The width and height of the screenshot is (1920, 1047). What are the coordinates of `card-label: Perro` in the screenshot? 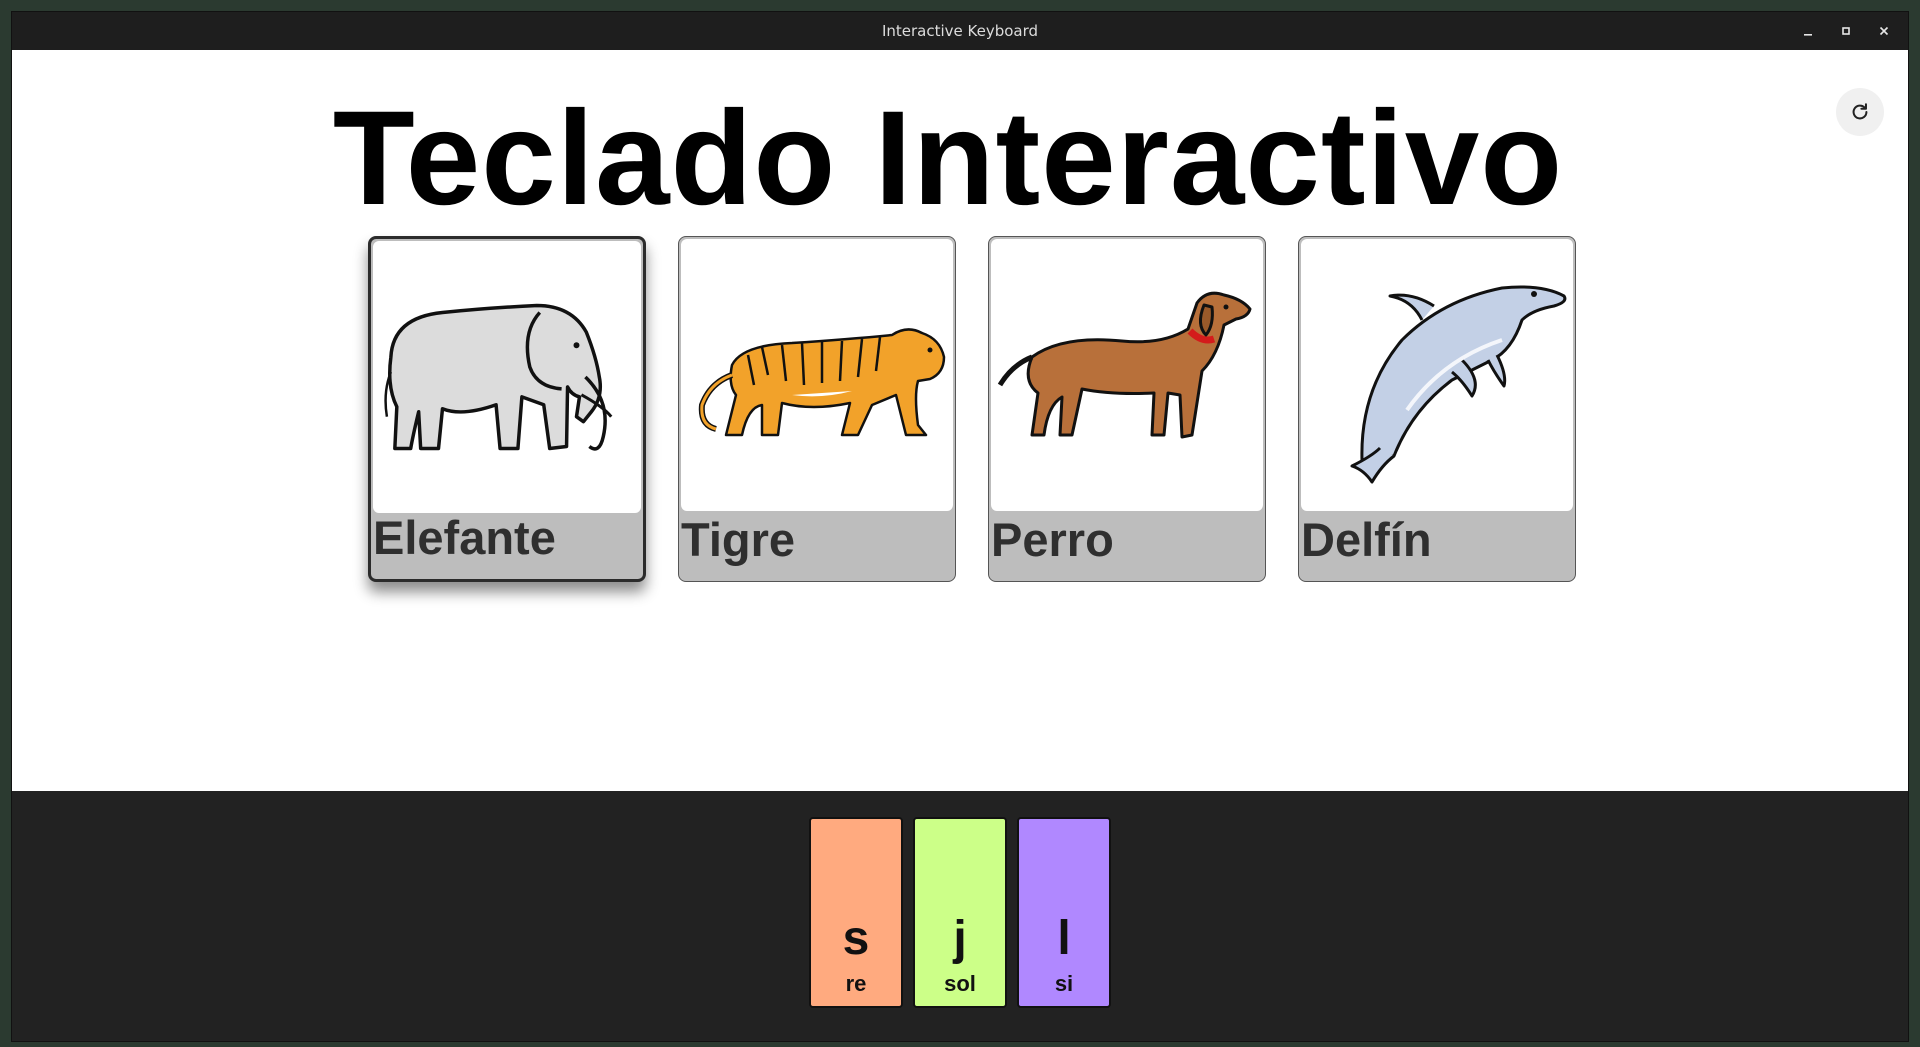 It's located at (1052, 539).